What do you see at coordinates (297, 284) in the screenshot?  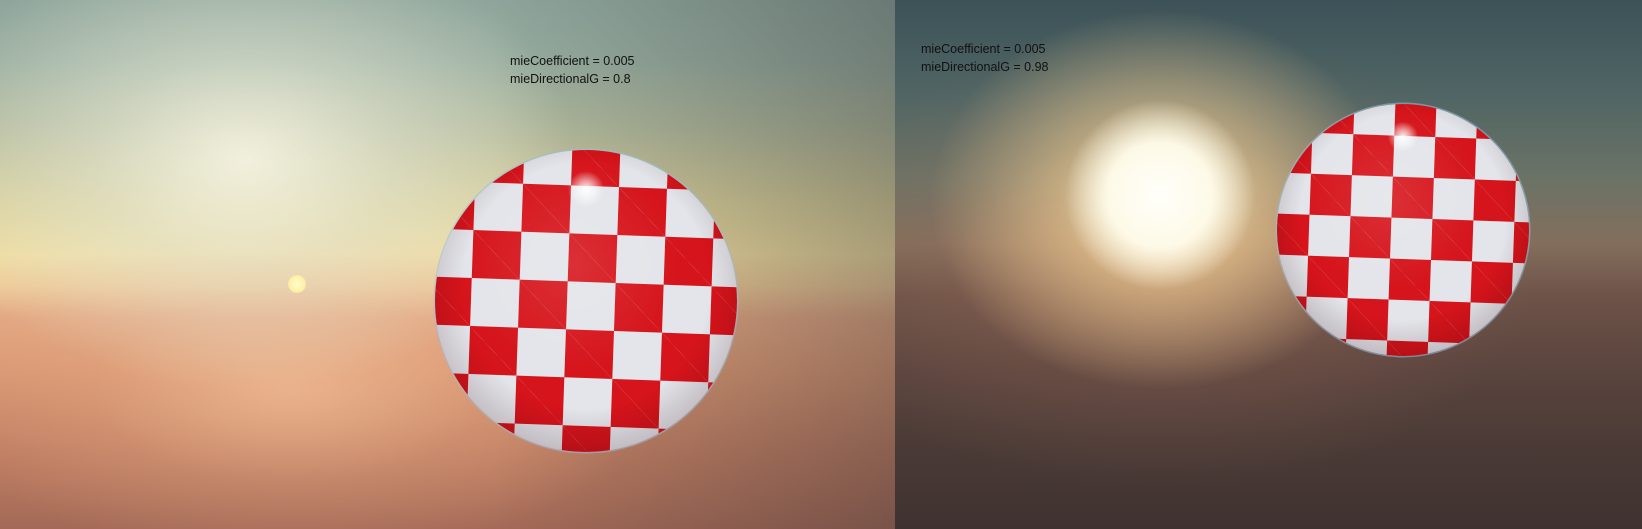 I see `sun-disc` at bounding box center [297, 284].